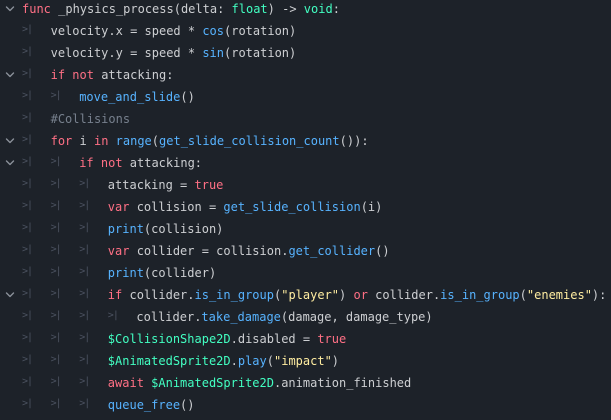 The image size is (611, 420). Describe the element at coordinates (305, 405) in the screenshot. I see `code-line: >| >| >| queue_free()` at that location.